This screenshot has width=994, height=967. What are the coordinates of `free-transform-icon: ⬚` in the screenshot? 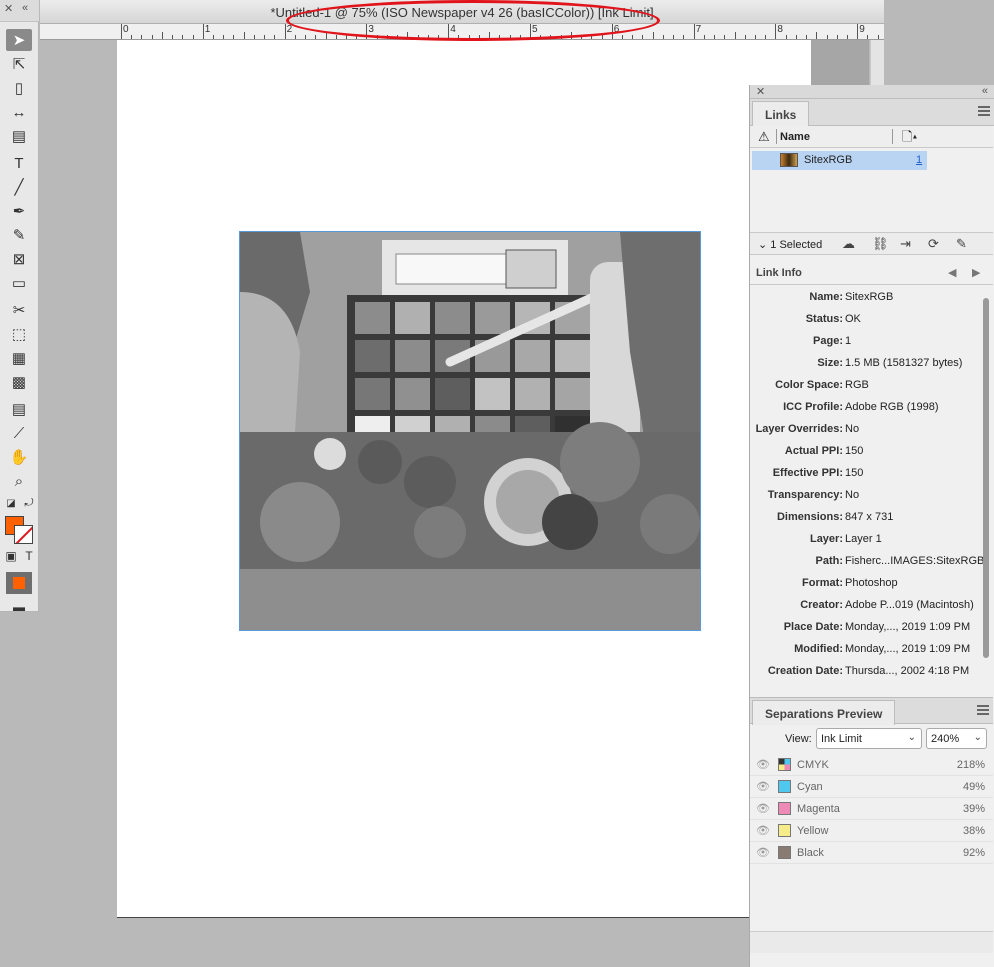 It's located at (19, 334).